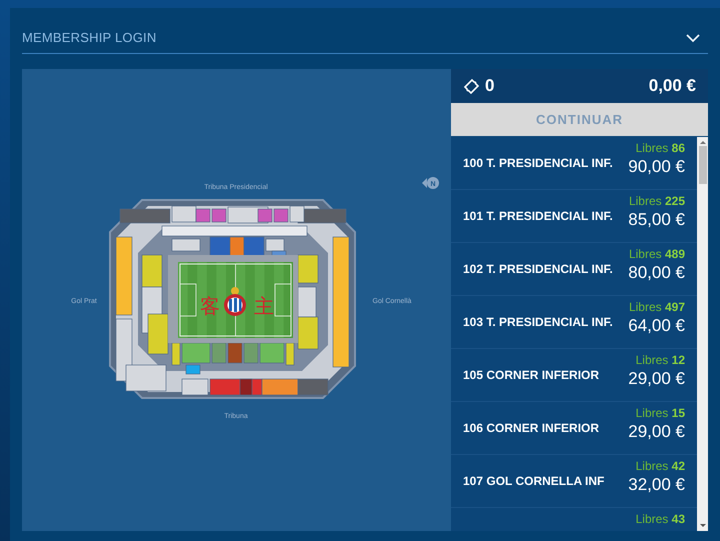 This screenshot has width=720, height=541. Describe the element at coordinates (656, 273) in the screenshot. I see `sector-price: 80,00 €` at that location.